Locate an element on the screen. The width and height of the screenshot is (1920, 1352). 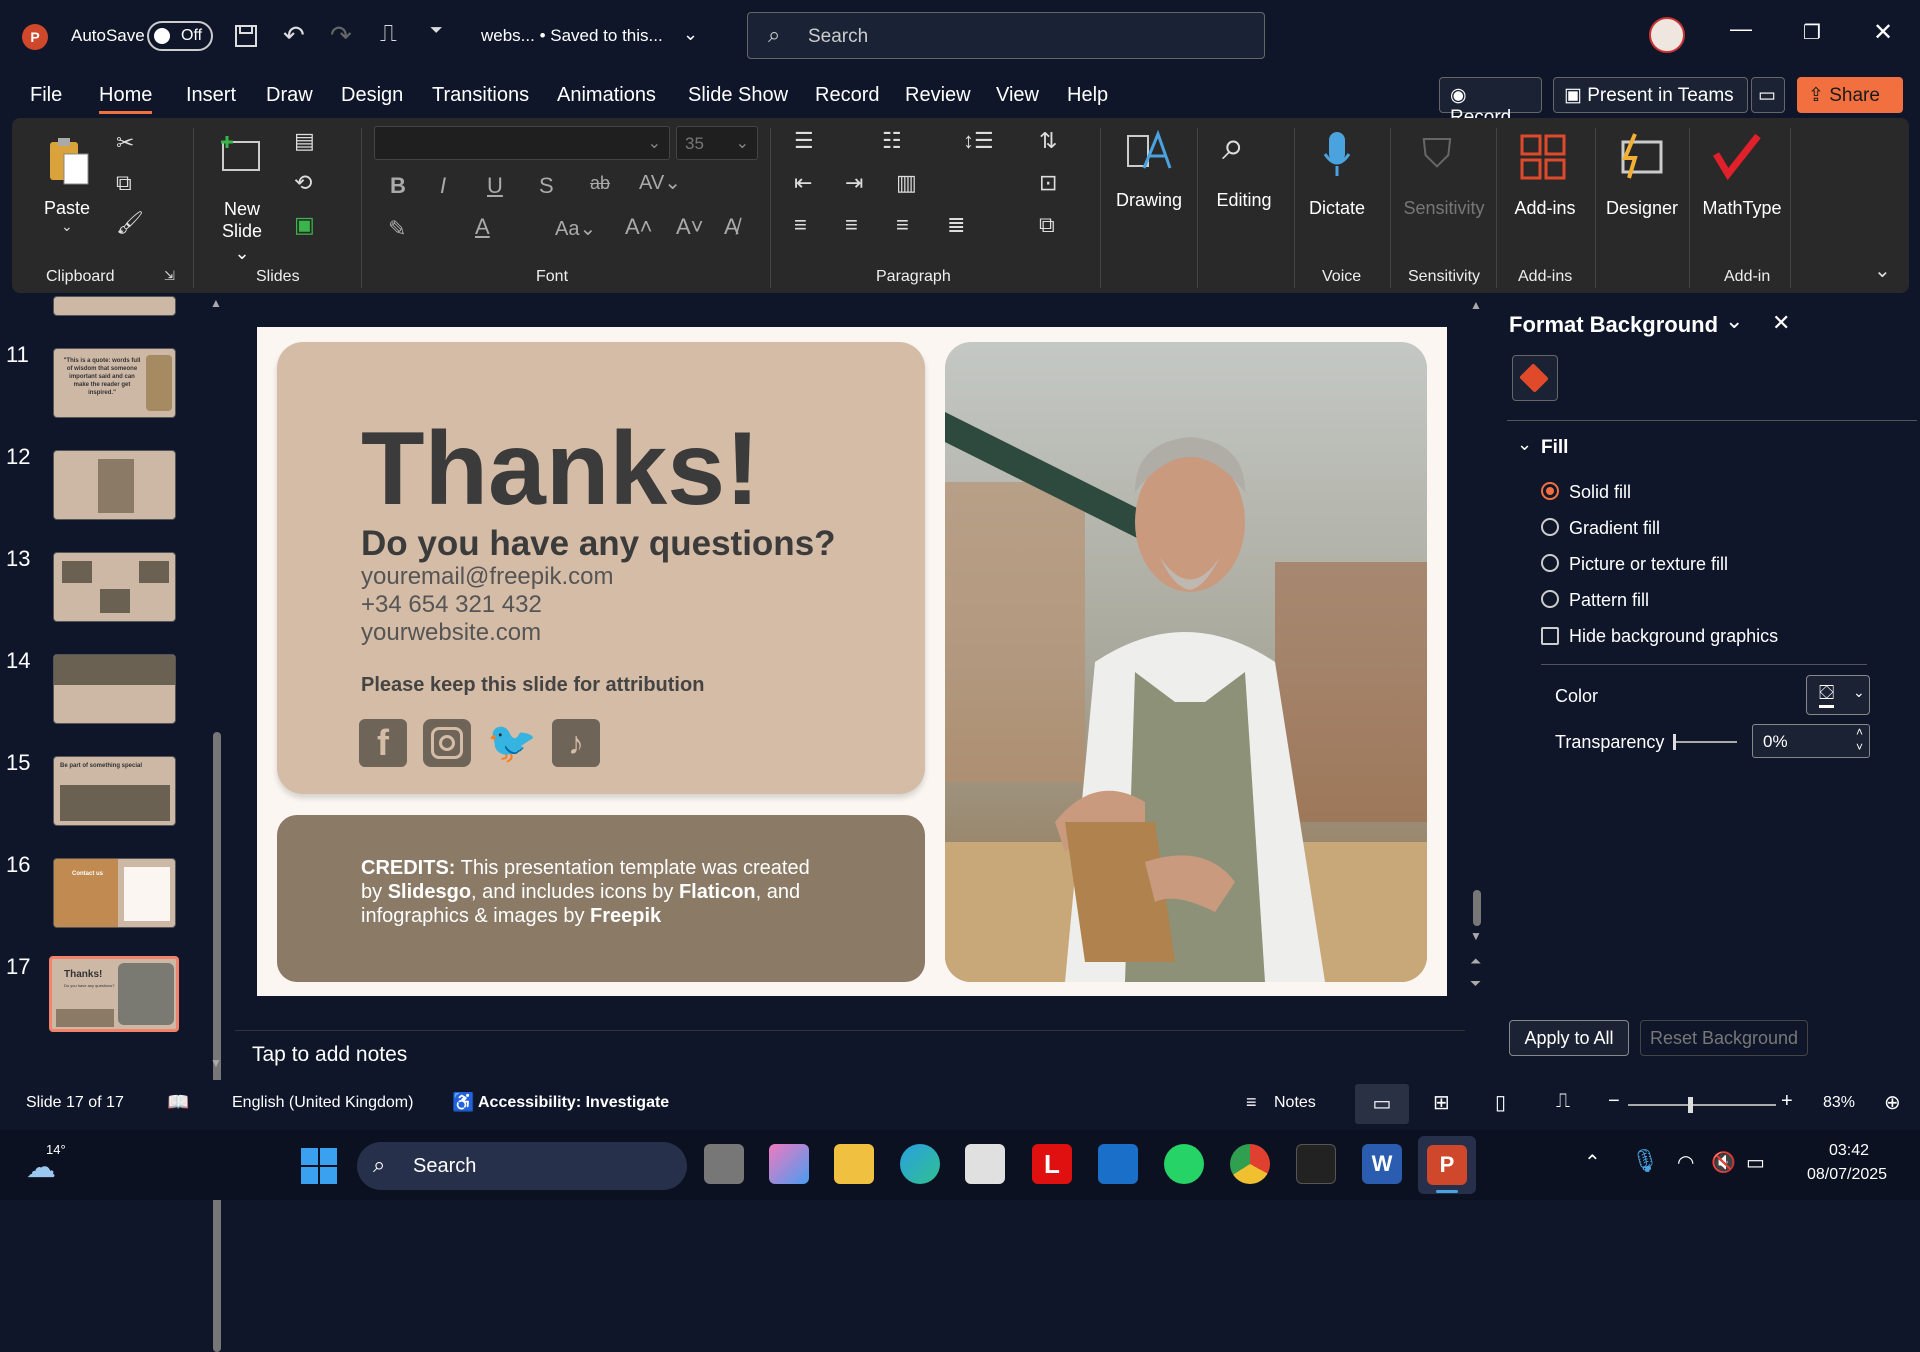
font-size-input: 35 ⌄ is located at coordinates (717, 143).